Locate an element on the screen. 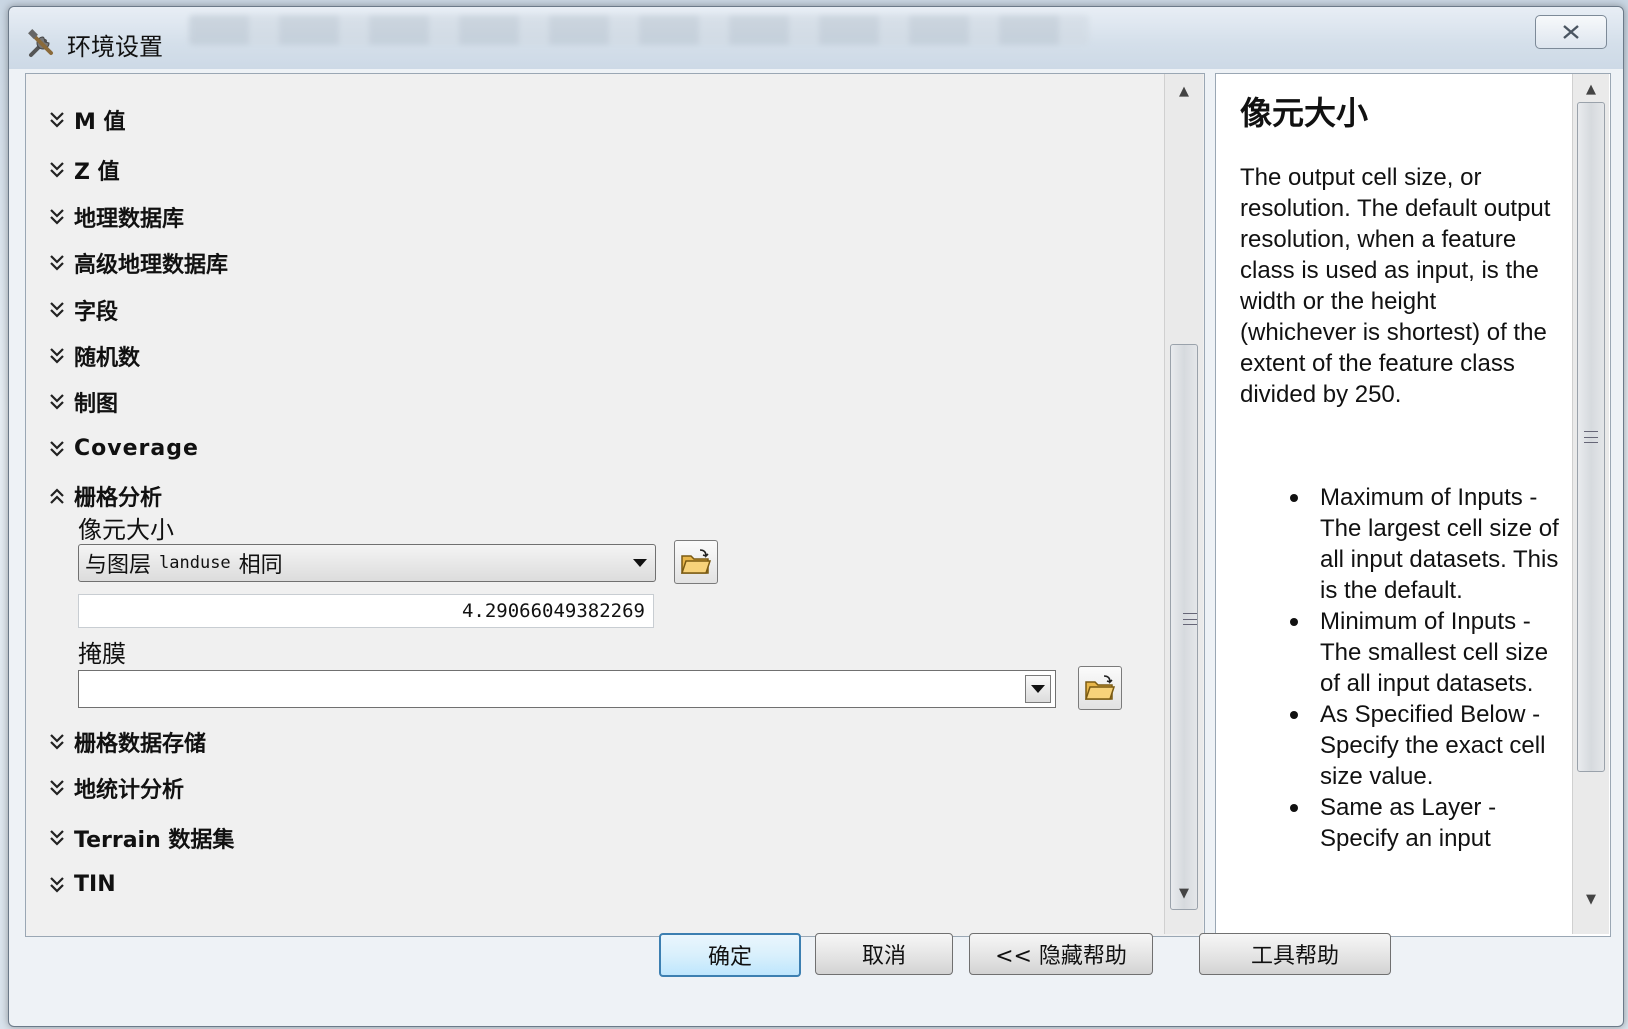 The image size is (1628, 1029). category-label: 地统计分析 is located at coordinates (129, 790).